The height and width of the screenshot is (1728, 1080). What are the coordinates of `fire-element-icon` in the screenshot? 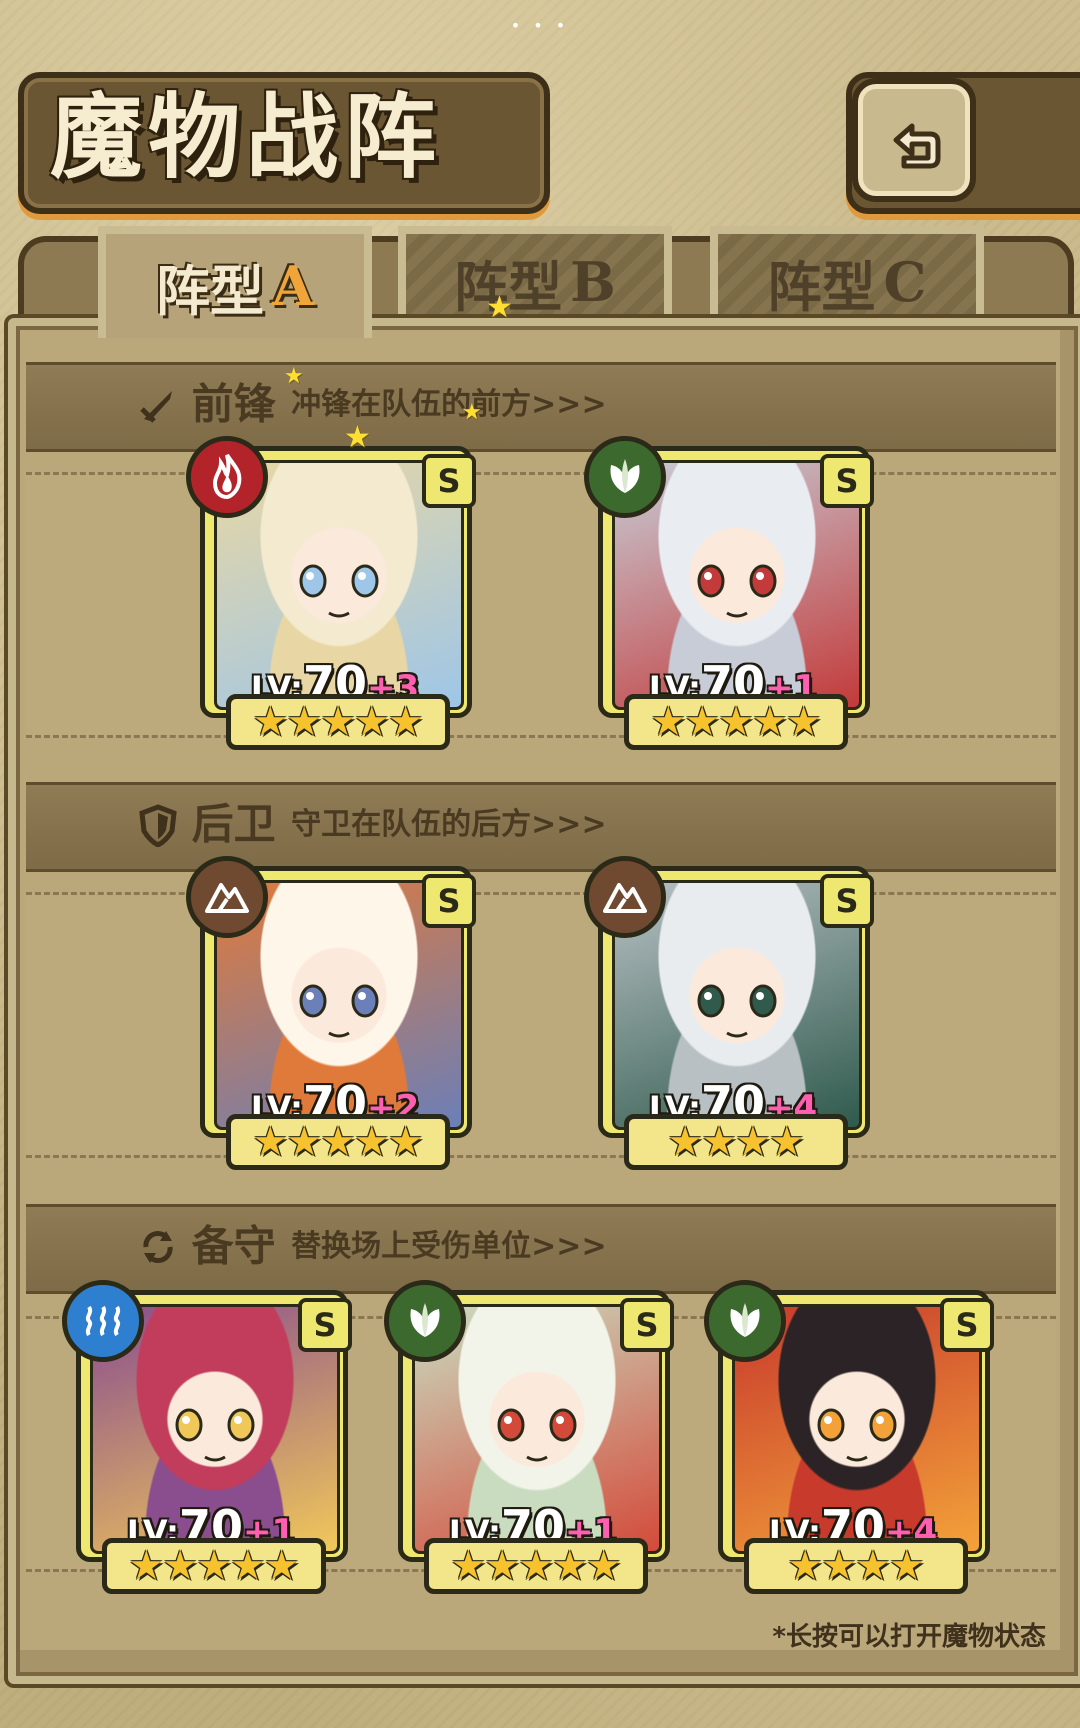 It's located at (227, 476).